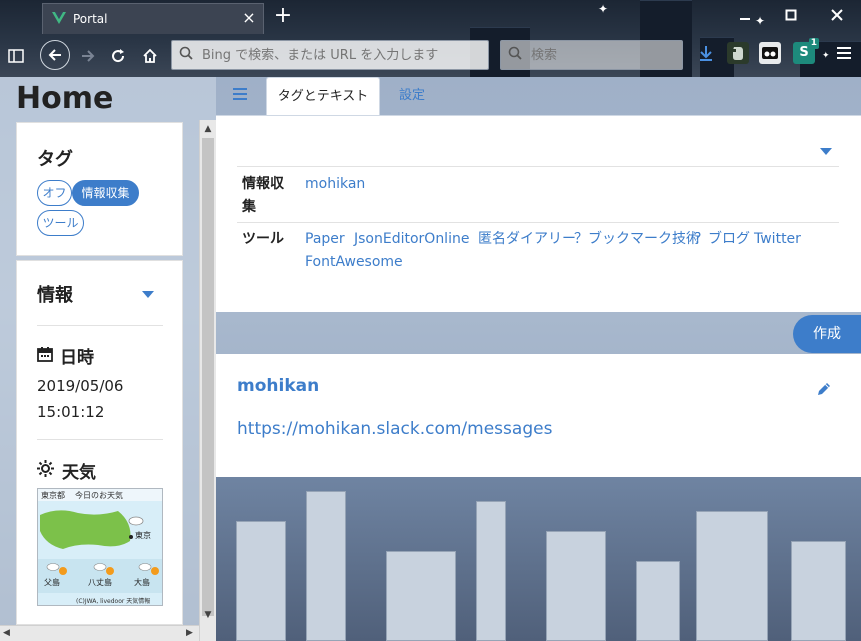  What do you see at coordinates (342, 55) in the screenshot?
I see `address-input` at bounding box center [342, 55].